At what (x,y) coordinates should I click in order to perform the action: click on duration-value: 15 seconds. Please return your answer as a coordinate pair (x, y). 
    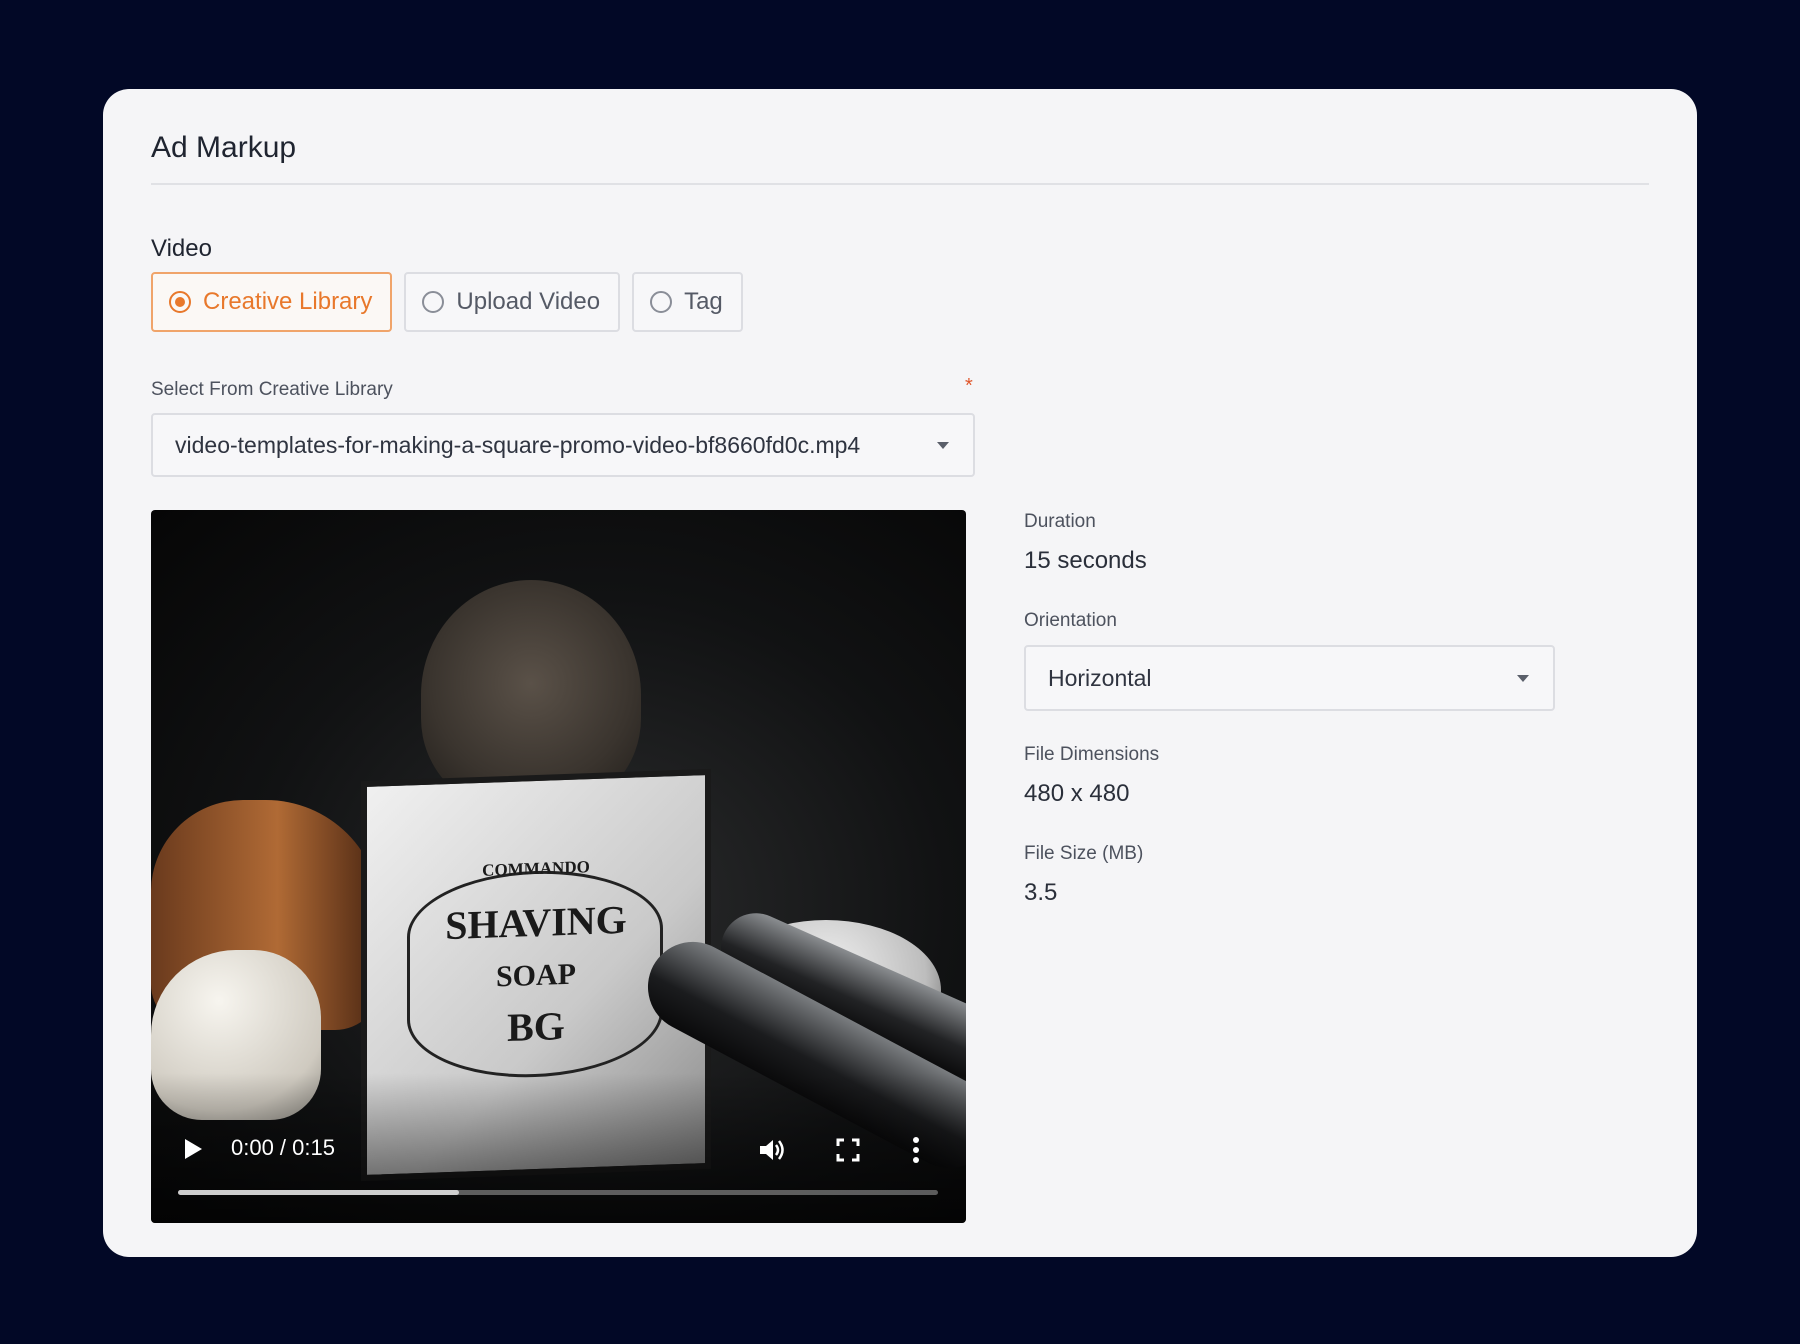
    Looking at the image, I should click on (1085, 560).